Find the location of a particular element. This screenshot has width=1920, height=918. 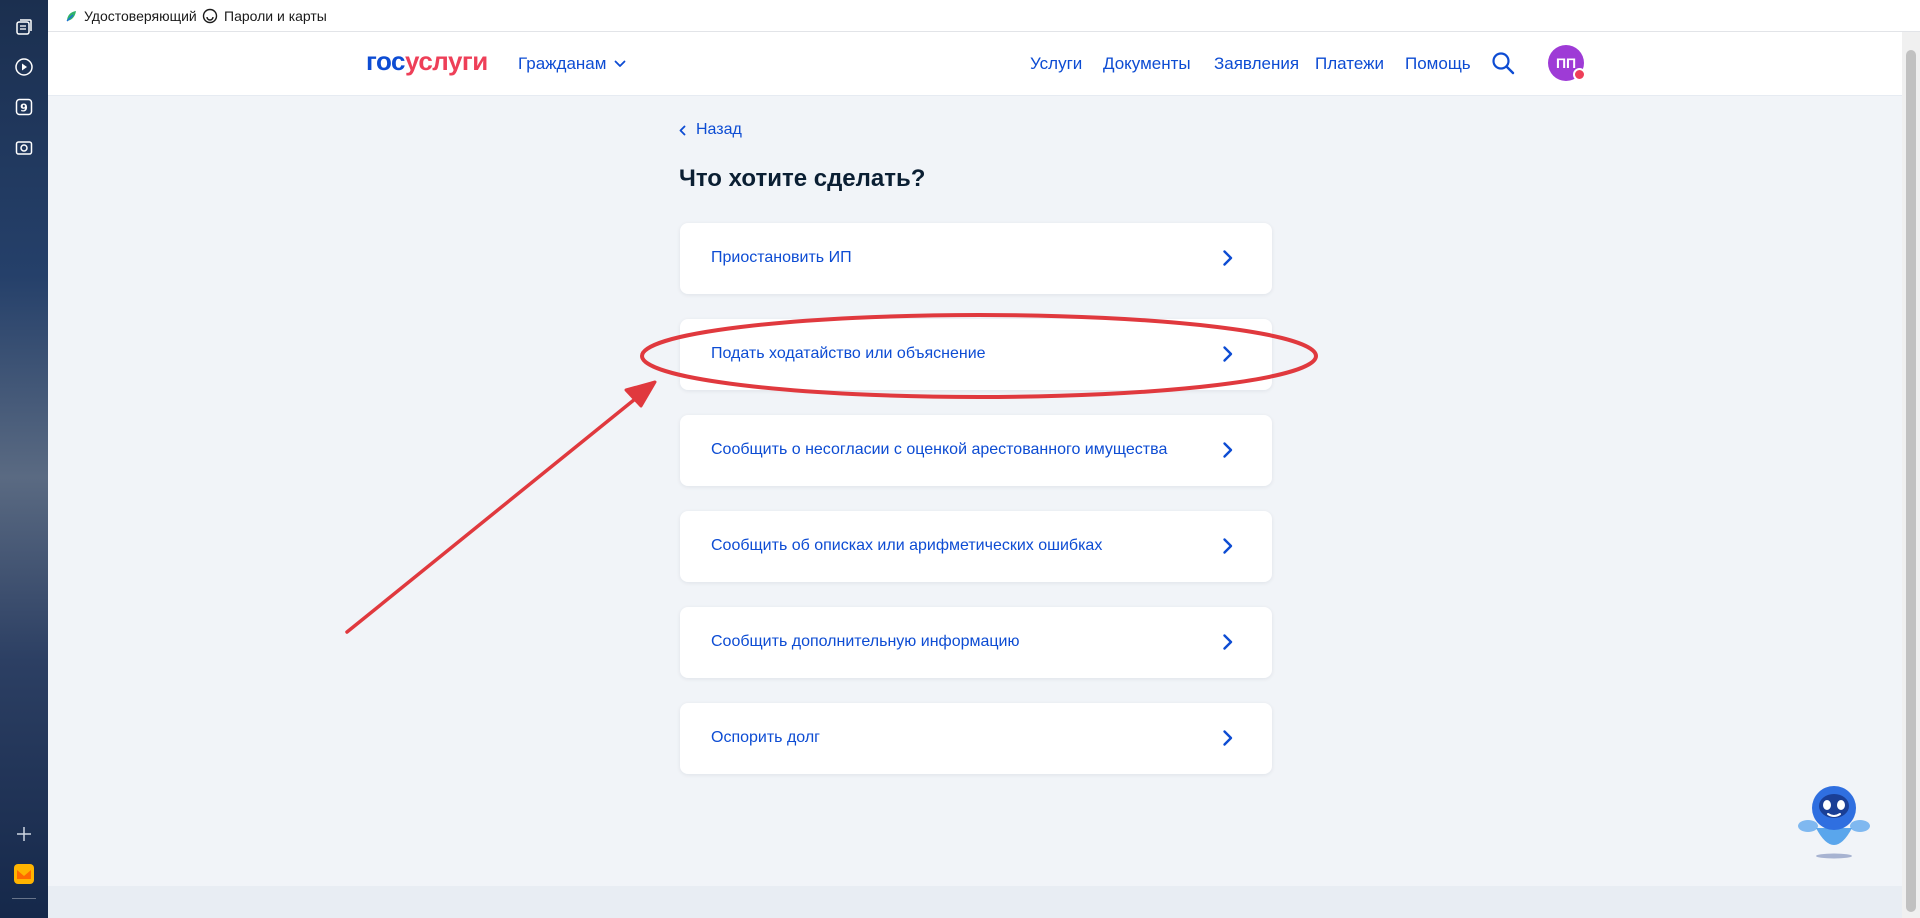

avatar-initials: ПП is located at coordinates (1566, 63).